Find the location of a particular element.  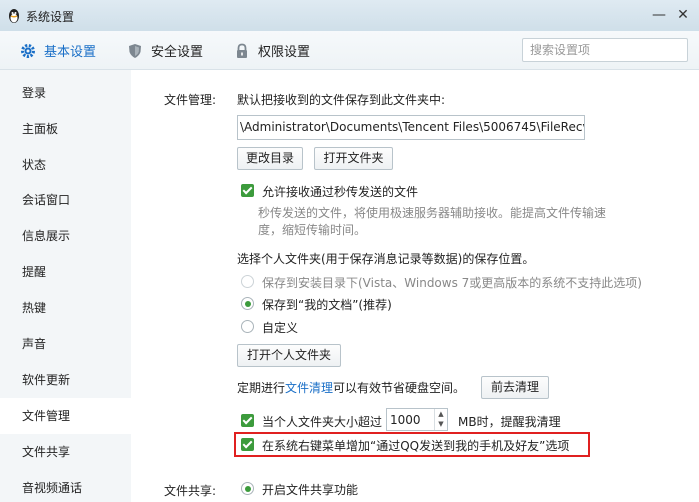

settings-search is located at coordinates (605, 50).